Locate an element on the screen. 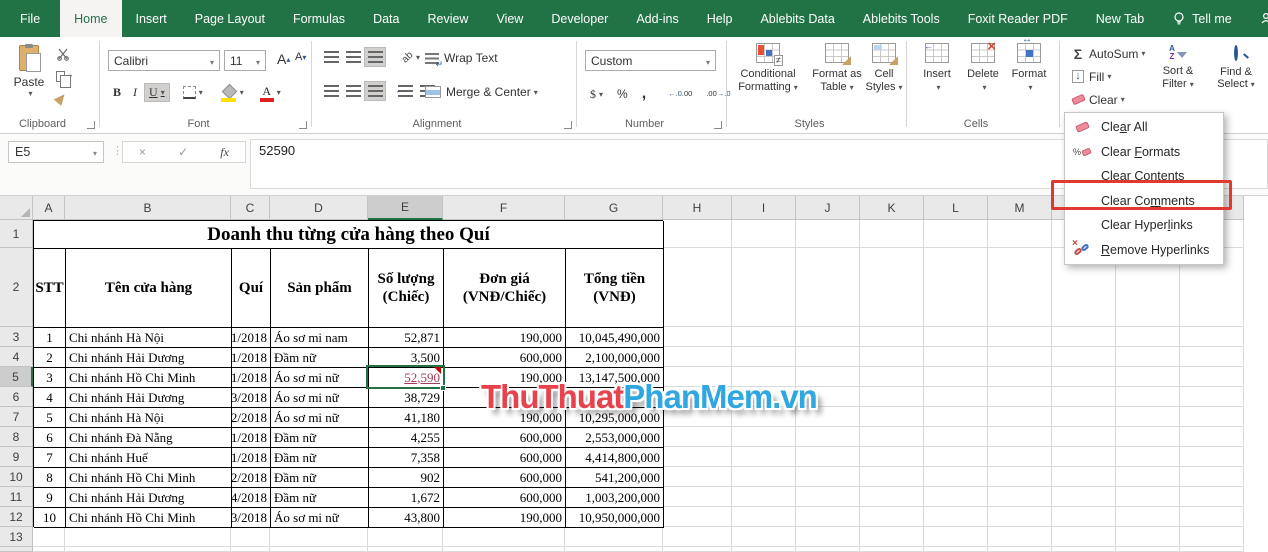  tab-data: Data is located at coordinates (386, 18).